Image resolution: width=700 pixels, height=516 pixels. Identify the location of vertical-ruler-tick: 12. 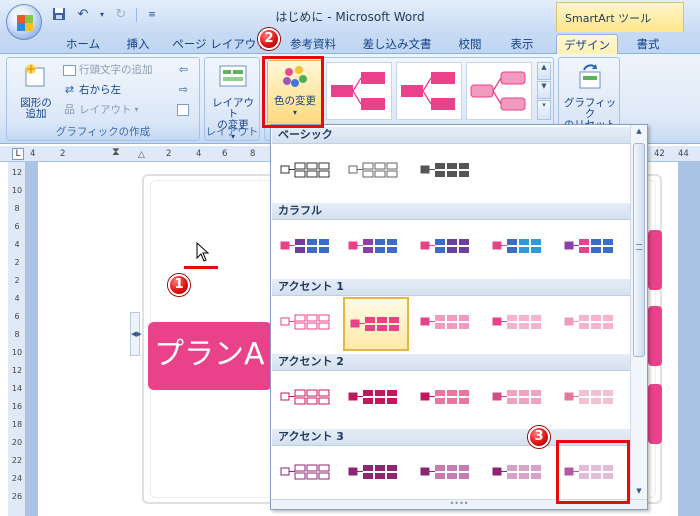
(17, 370).